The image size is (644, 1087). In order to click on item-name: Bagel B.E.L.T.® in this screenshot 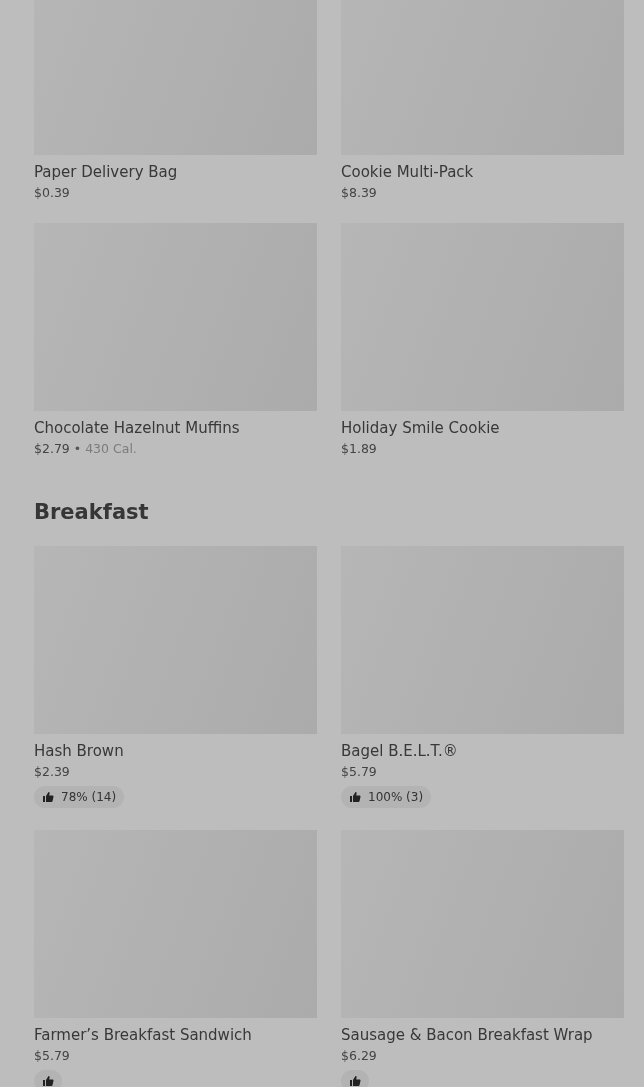, I will do `click(482, 751)`.